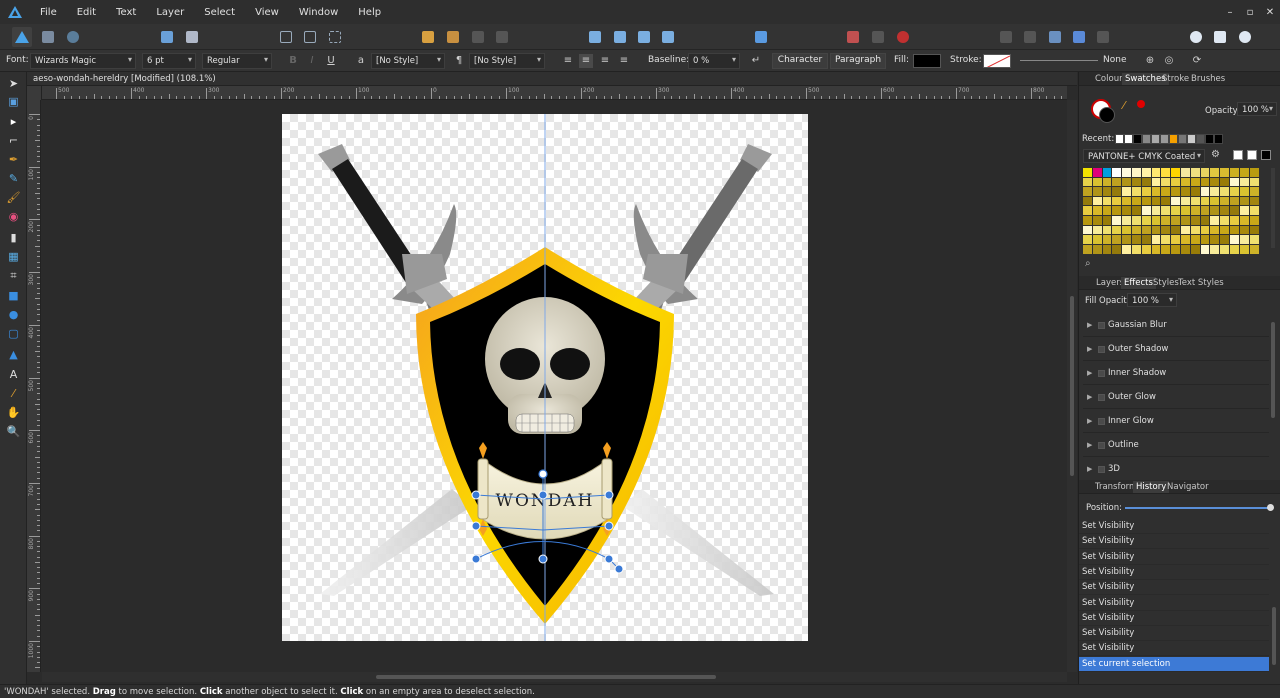  I want to click on snap-grid-icon, so click(878, 37).